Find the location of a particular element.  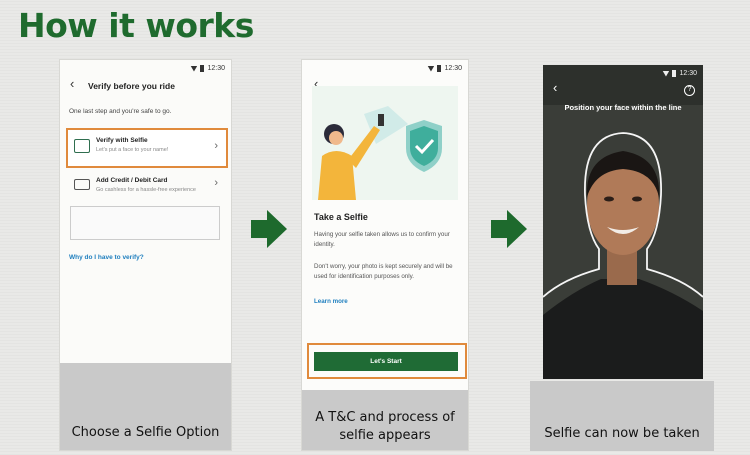

caption-box: Selfie can now be taken is located at coordinates (622, 416).